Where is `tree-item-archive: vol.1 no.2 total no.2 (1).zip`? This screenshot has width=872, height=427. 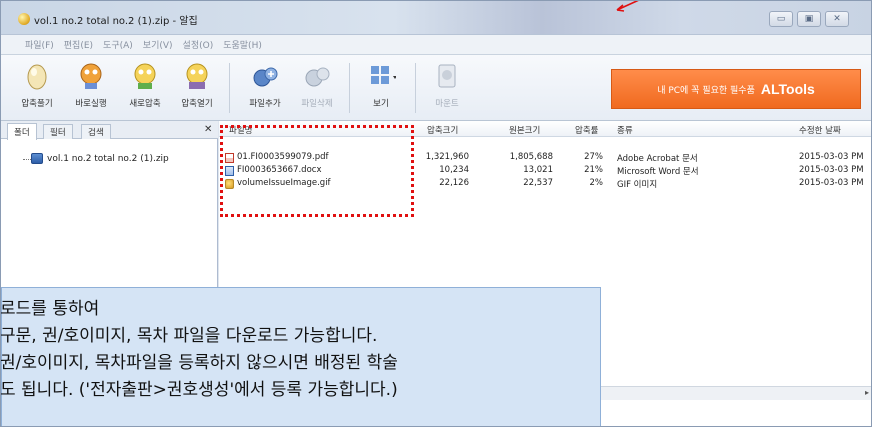
tree-item-archive: vol.1 no.2 total no.2 (1).zip is located at coordinates (100, 158).